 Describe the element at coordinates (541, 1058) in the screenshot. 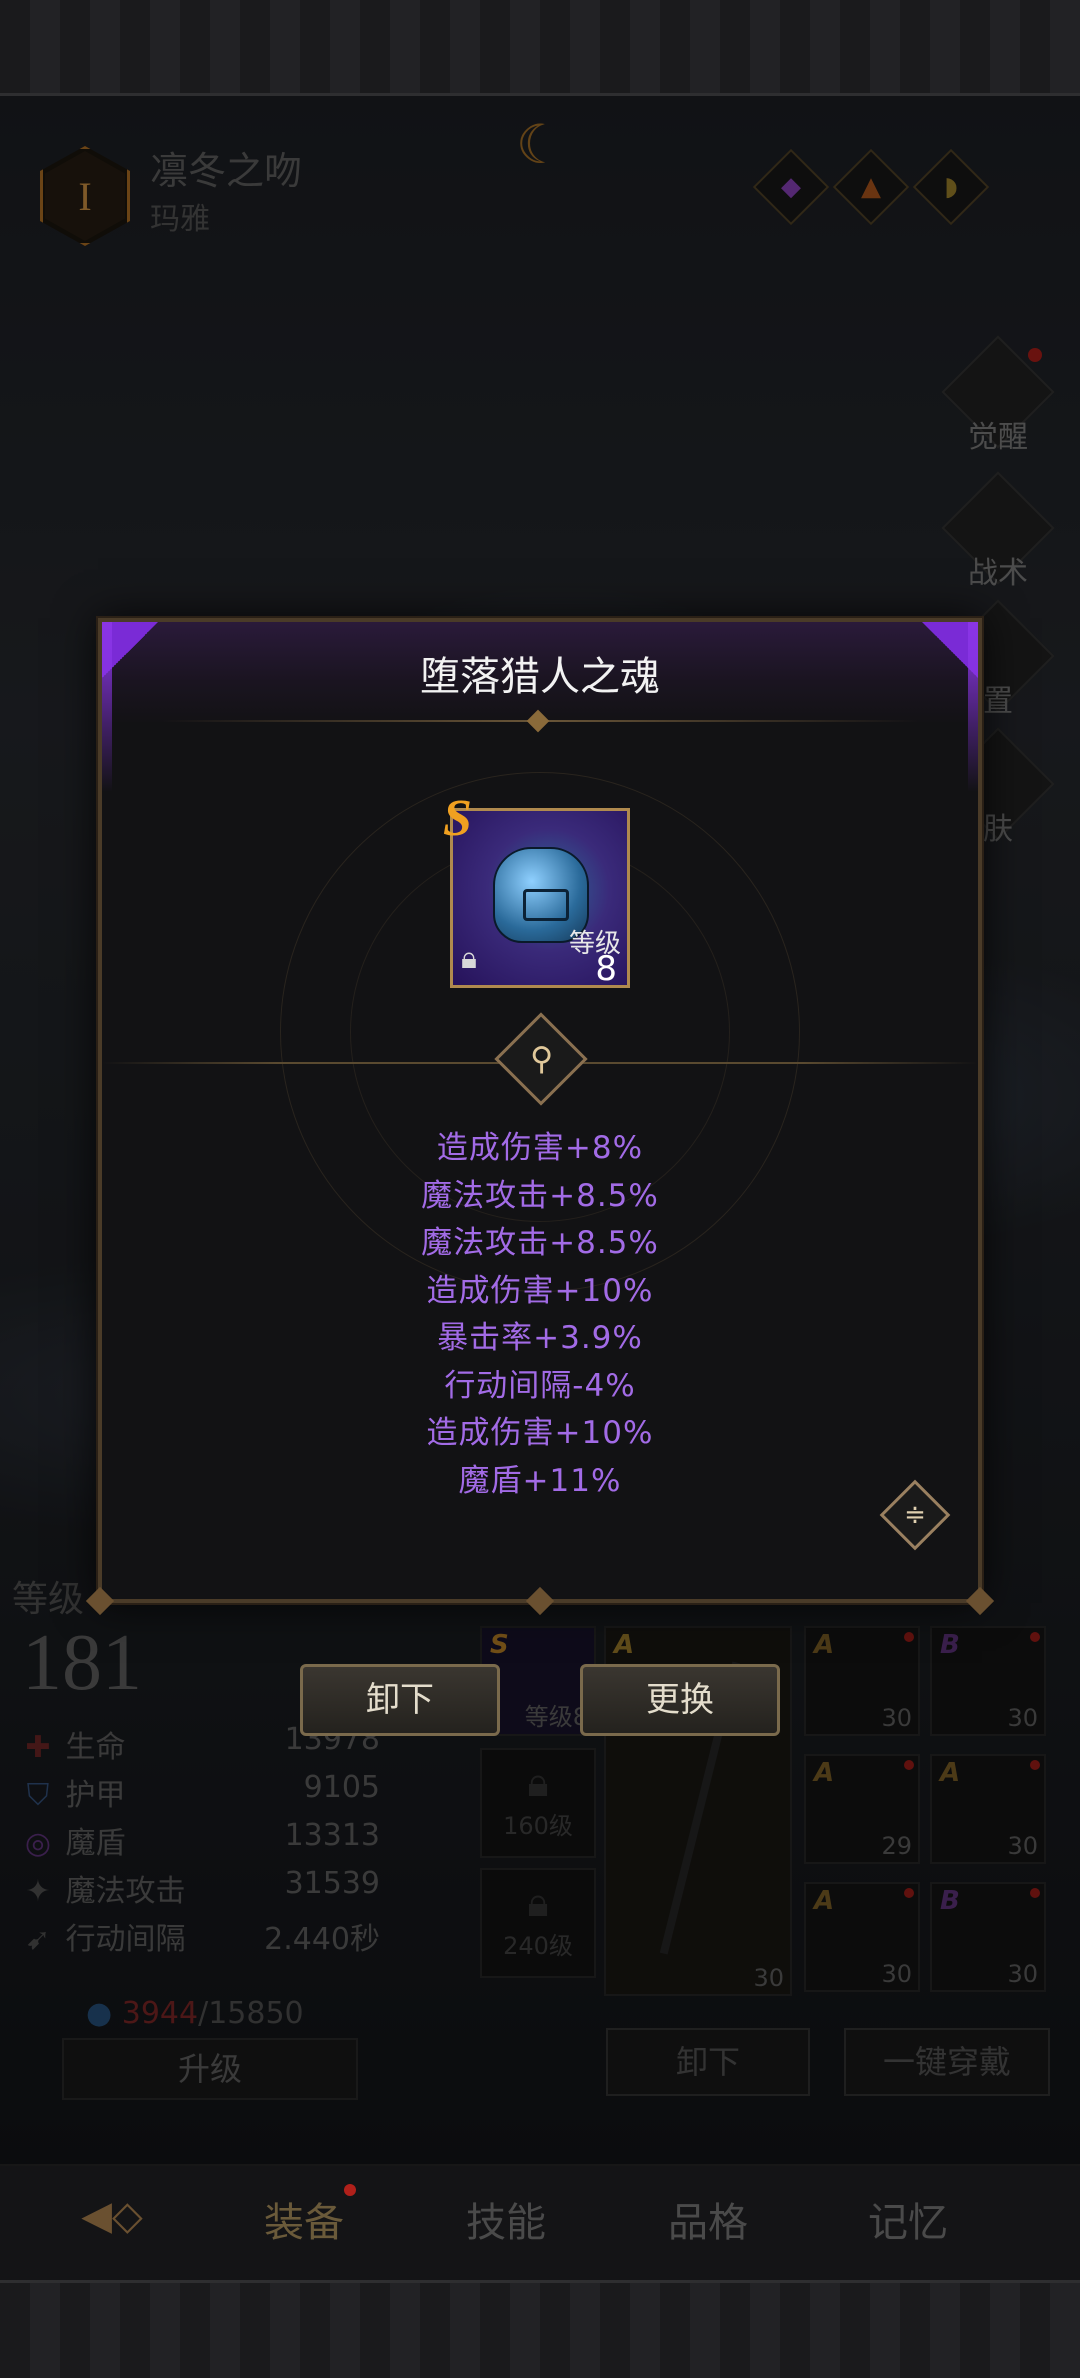

I see `magnifier-icon: ⚲` at that location.